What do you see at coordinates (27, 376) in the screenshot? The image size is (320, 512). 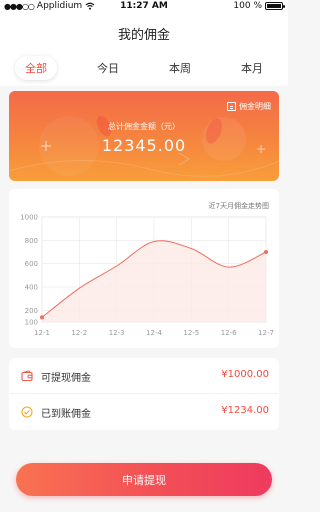 I see `wallet-icon` at bounding box center [27, 376].